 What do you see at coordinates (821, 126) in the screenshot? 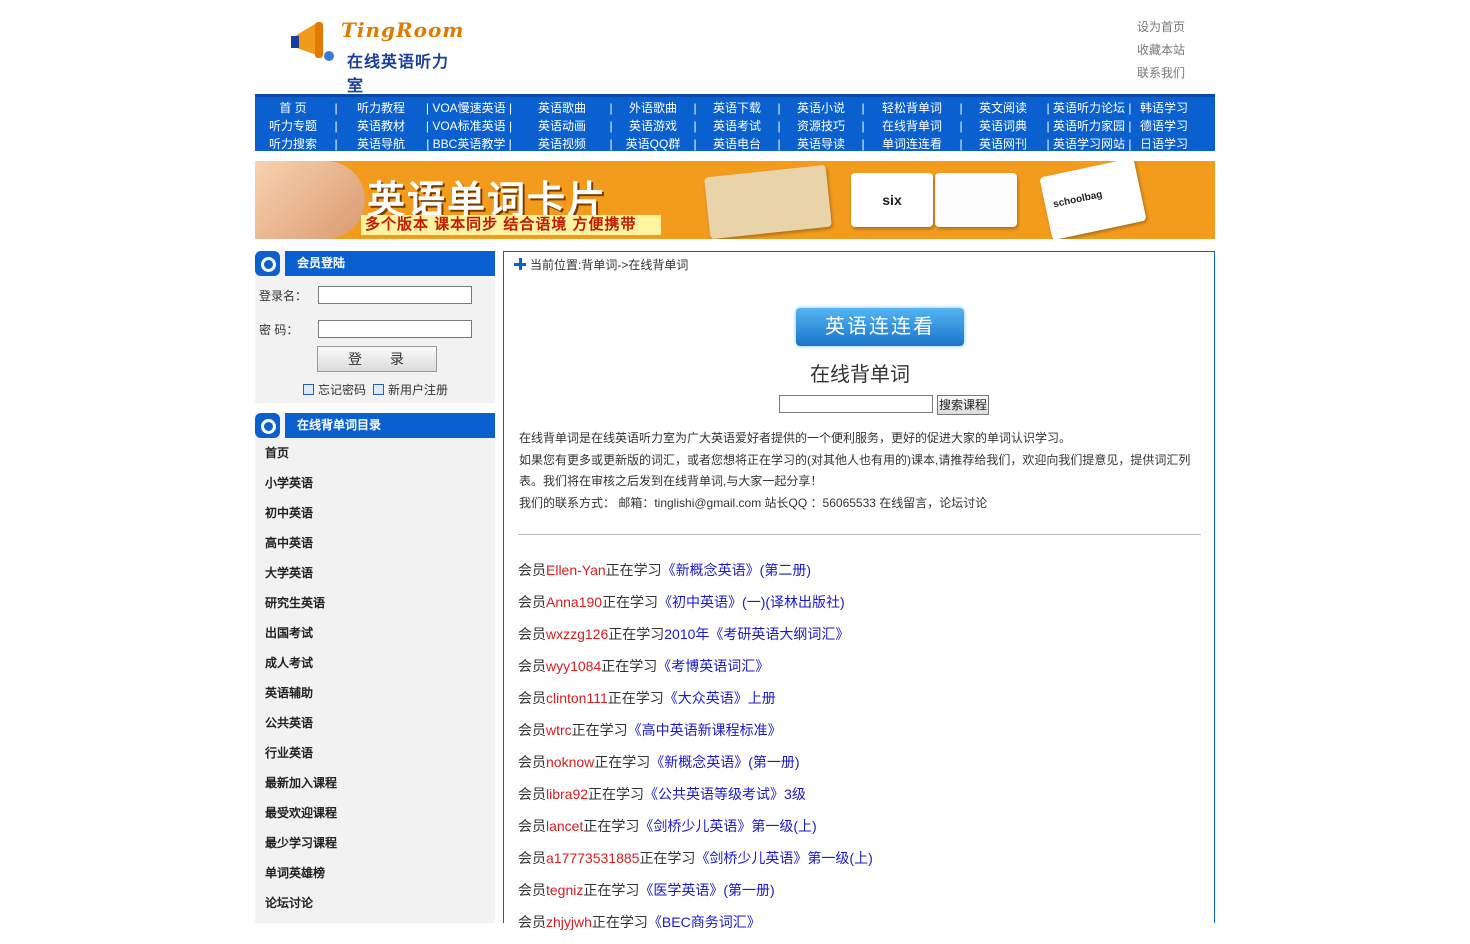
I see `nav-link: 资源技巧` at bounding box center [821, 126].